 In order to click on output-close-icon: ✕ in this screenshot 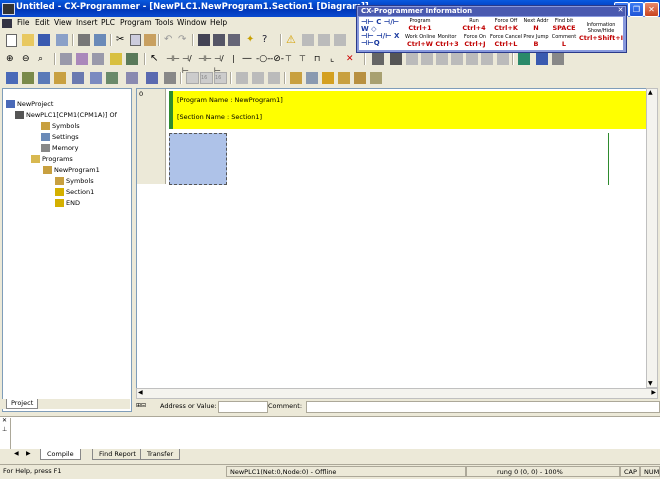, I will do `click(4, 420)`.